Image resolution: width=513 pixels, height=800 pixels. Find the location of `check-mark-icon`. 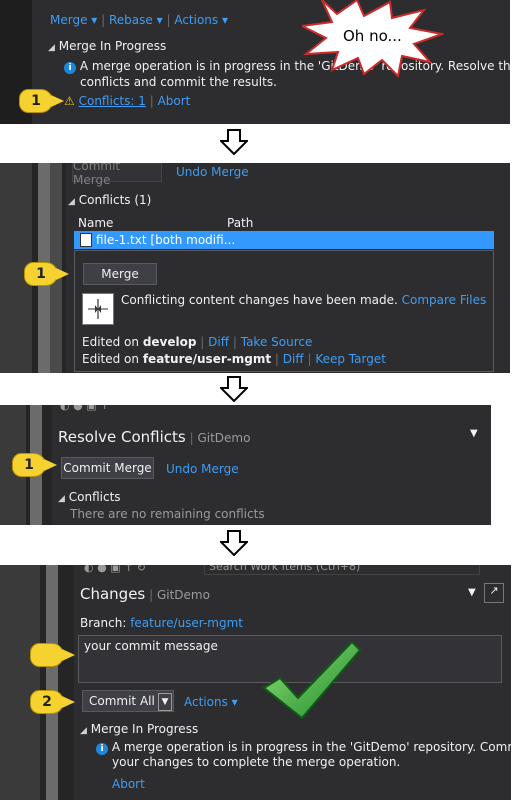

check-mark-icon is located at coordinates (312, 680).